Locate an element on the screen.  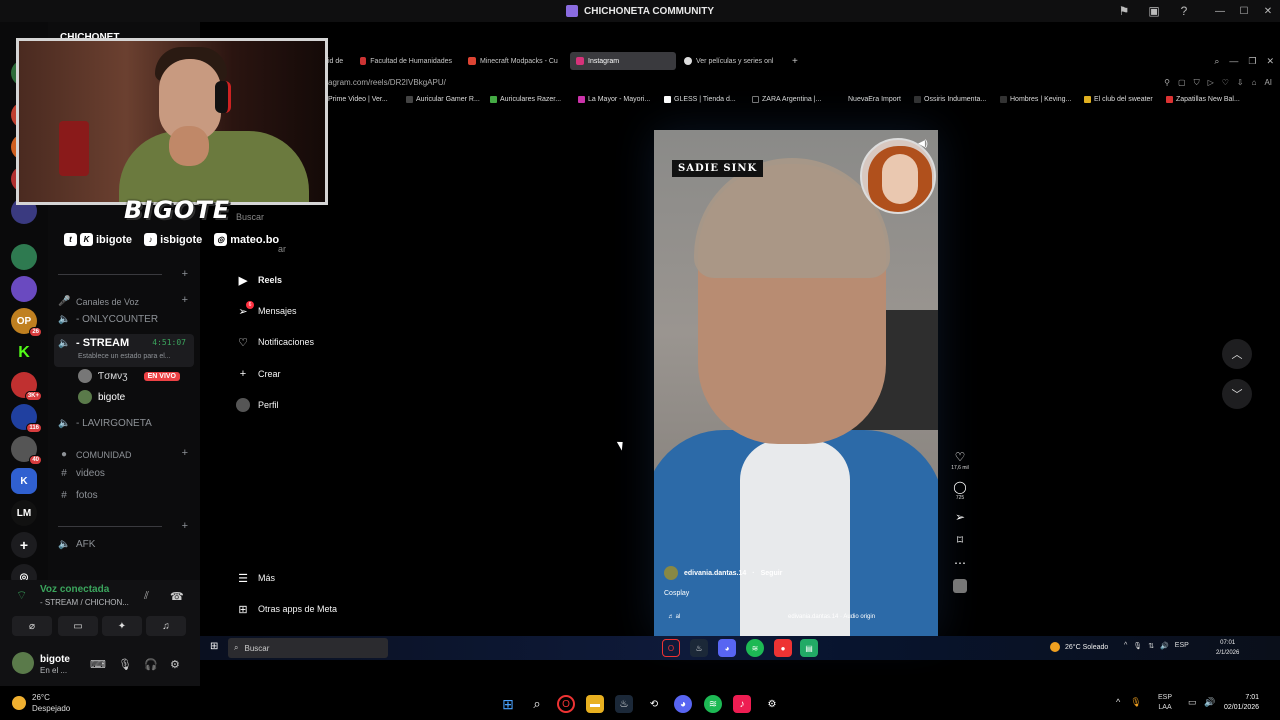
noise-suppression-icon: ⫽ is located at coordinates (146, 596).